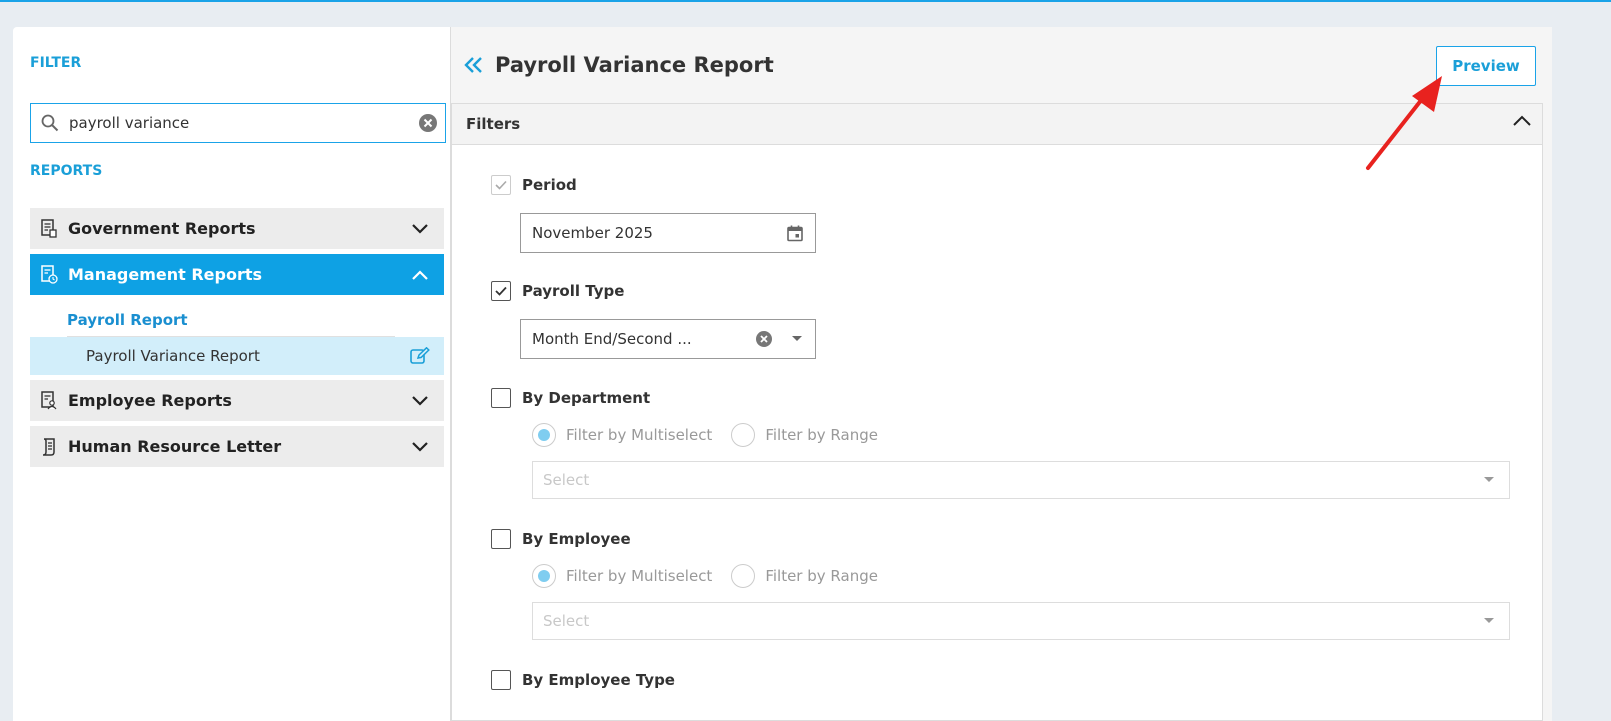  I want to click on employee-range-radio, so click(743, 576).